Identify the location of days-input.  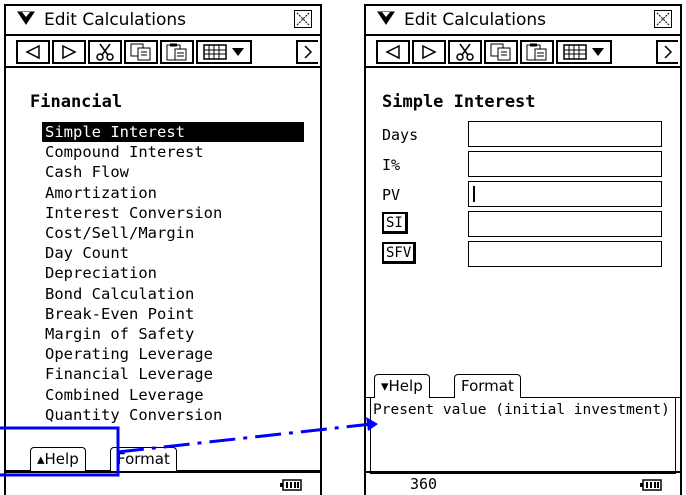
(565, 134).